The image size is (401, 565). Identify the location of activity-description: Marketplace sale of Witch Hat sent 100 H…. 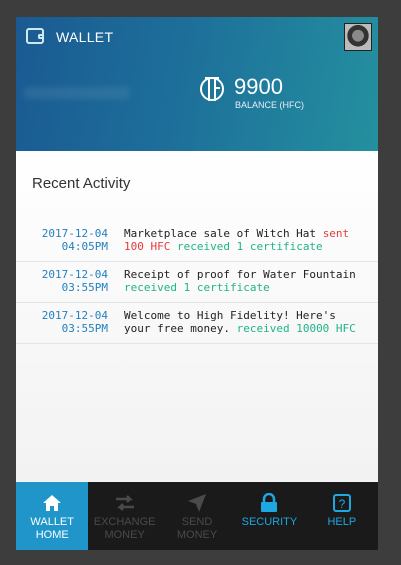
(238, 240).